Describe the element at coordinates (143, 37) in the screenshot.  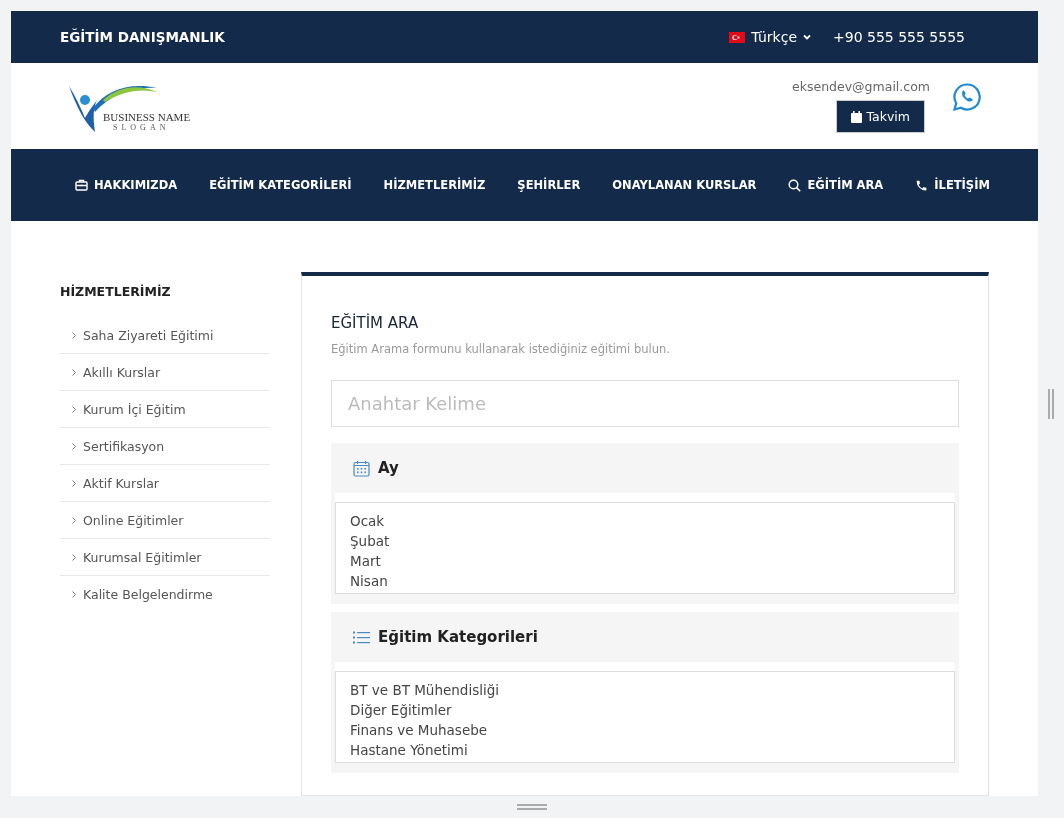
I see `brand-name: EĞİTİM DANIŞMANLIK` at that location.